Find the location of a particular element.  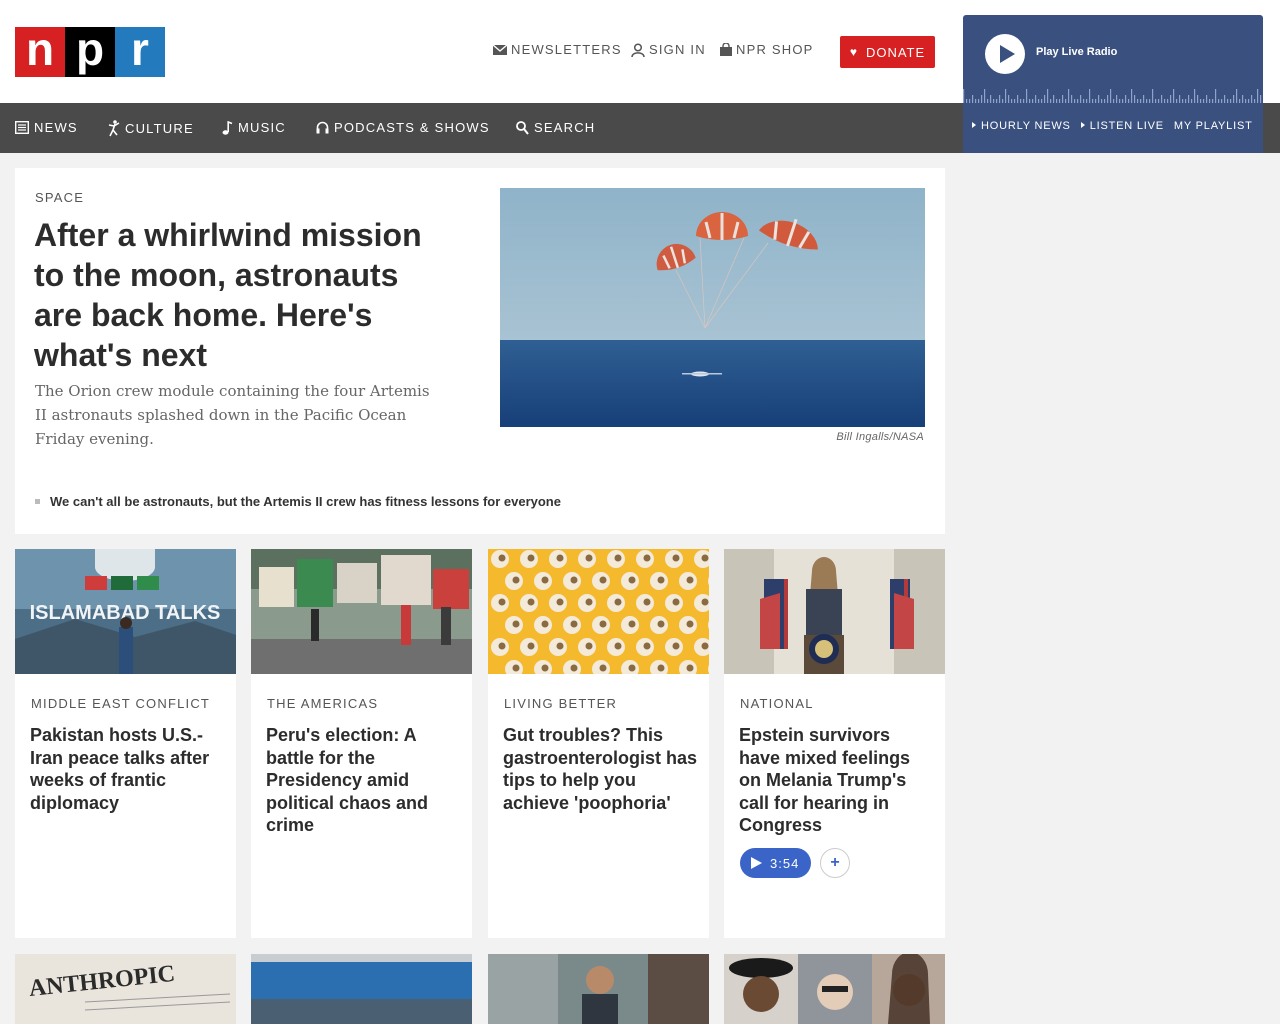

logo-letter-p: p is located at coordinates (90, 51).